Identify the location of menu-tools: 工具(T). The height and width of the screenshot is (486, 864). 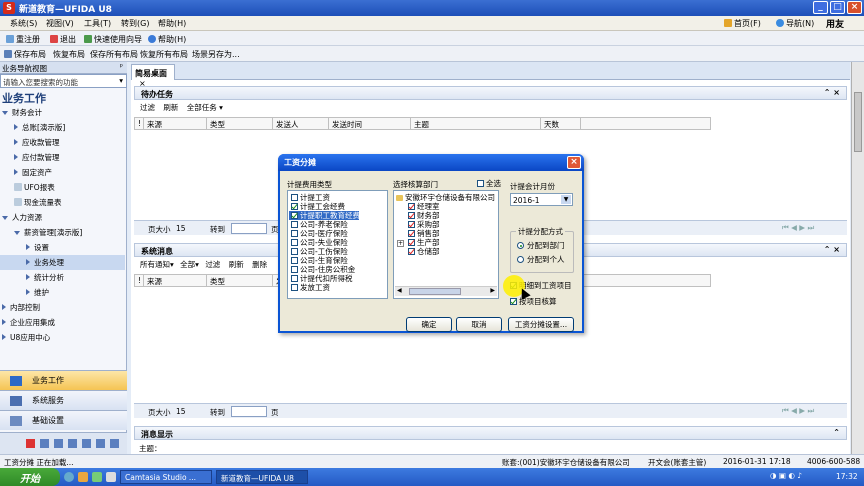
(97, 23).